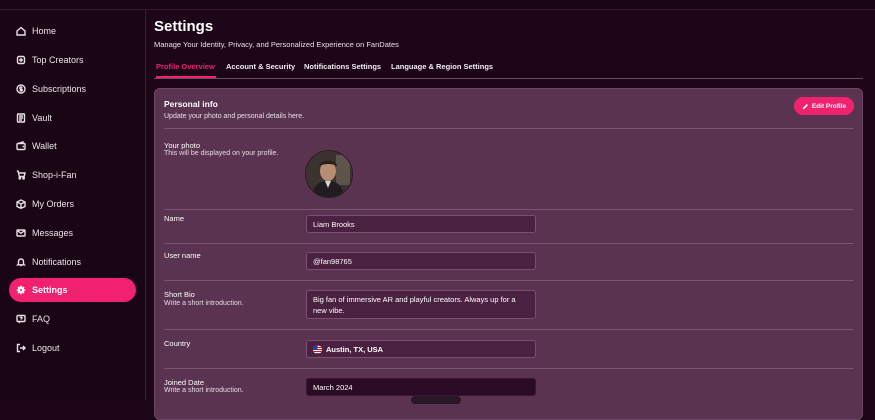  What do you see at coordinates (184, 382) in the screenshot?
I see `joined-label: Joined Date` at bounding box center [184, 382].